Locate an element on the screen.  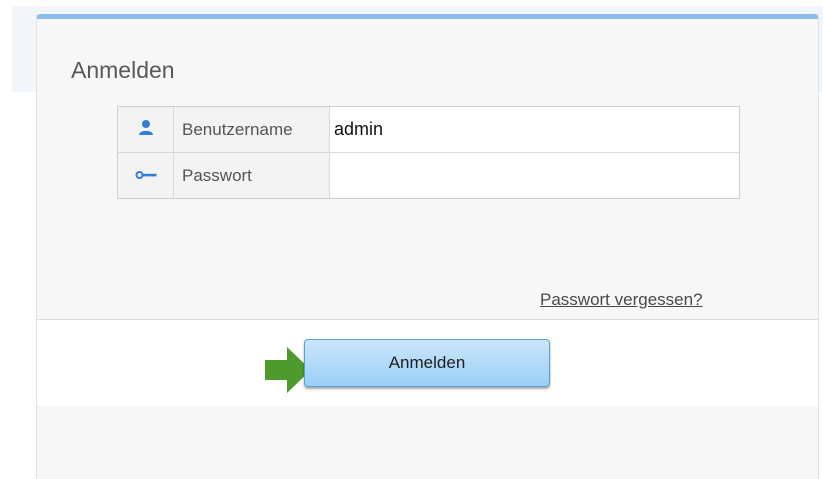
username-input-cell is located at coordinates (535, 129).